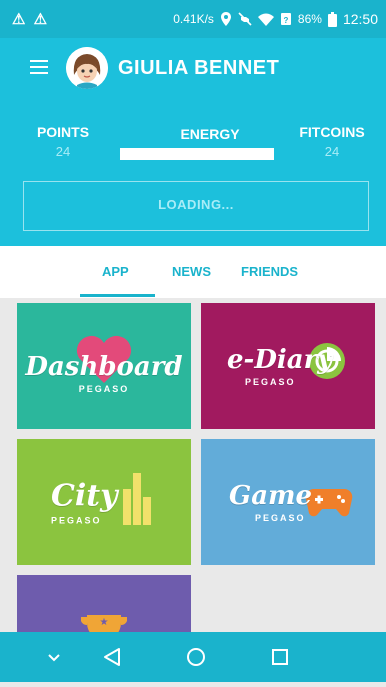  I want to click on tile-ediary: e-Diary PEGASO, so click(288, 366).